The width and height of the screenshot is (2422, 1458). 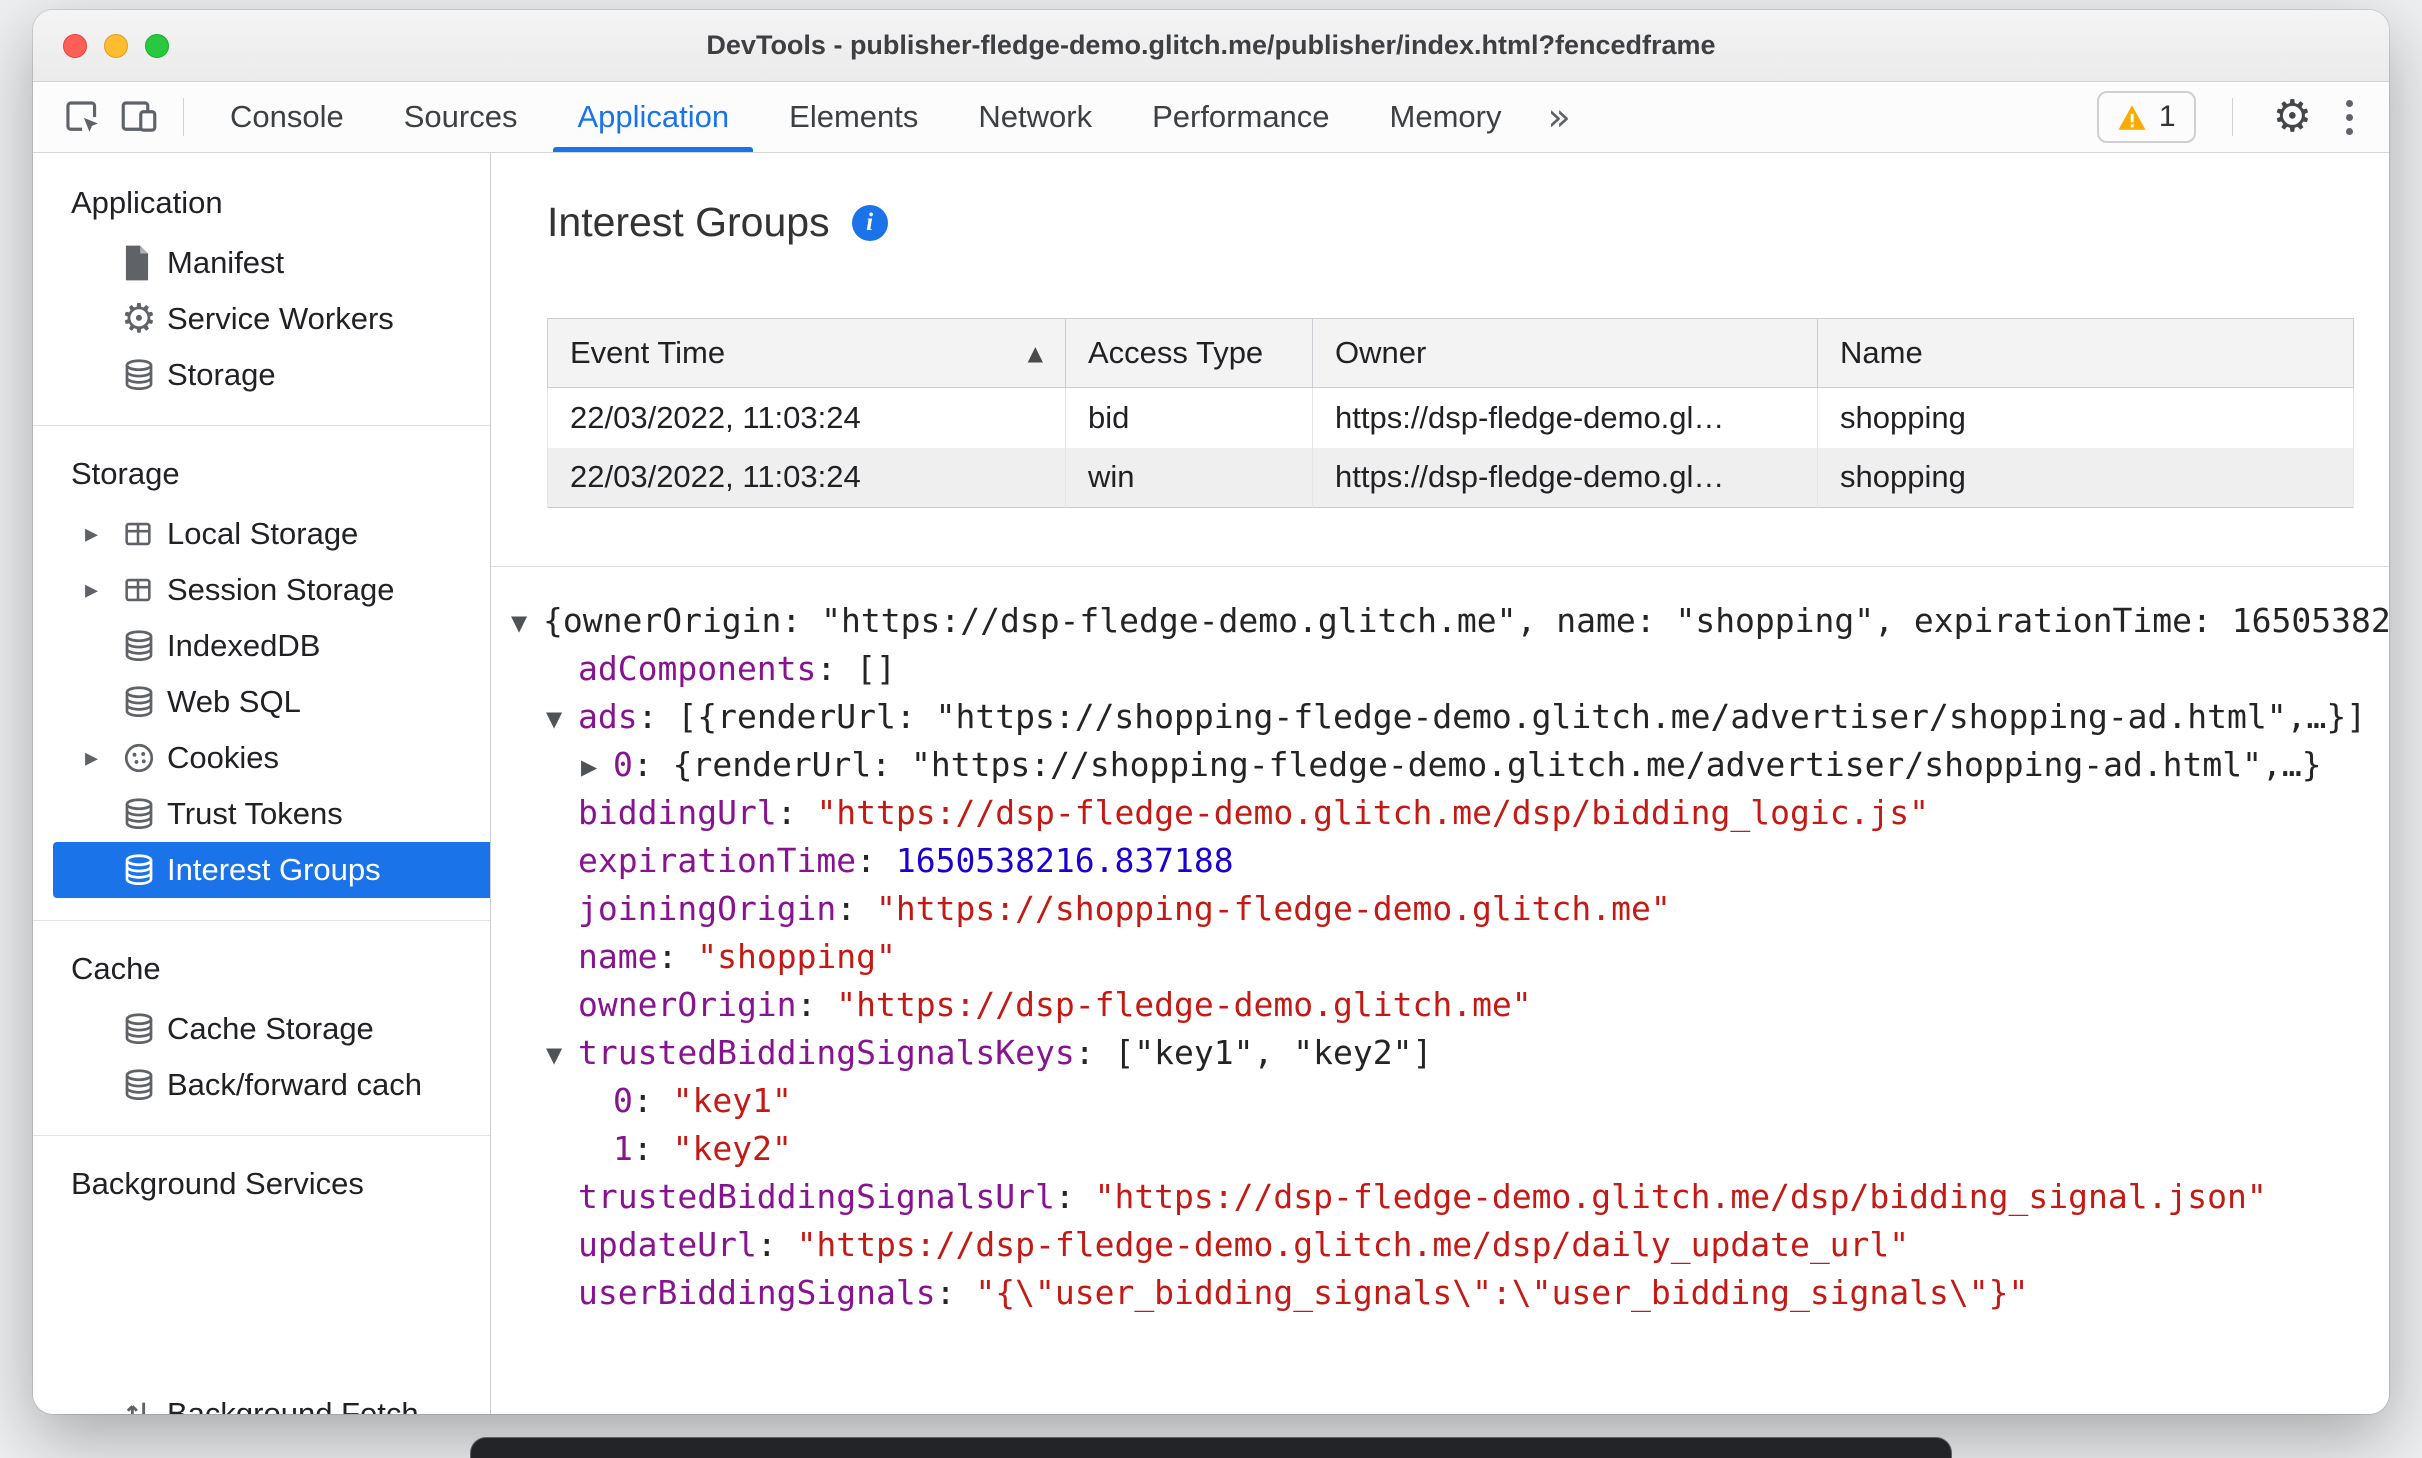 What do you see at coordinates (1035, 117) in the screenshot?
I see `tab-network: Network` at bounding box center [1035, 117].